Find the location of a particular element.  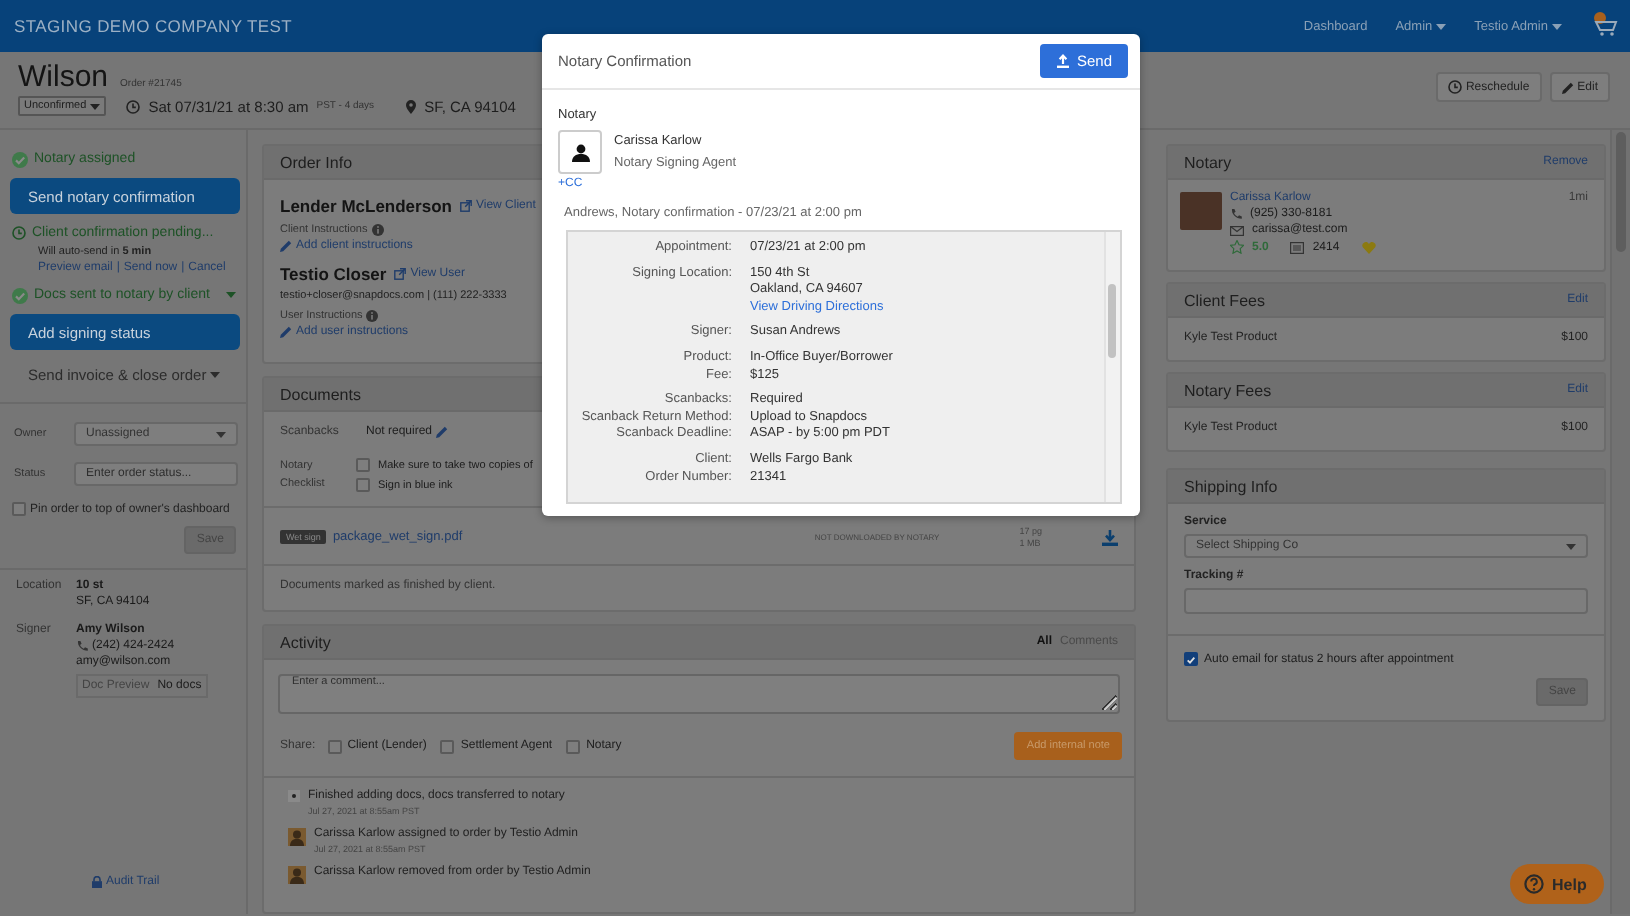

photo-placeholder is located at coordinates (1201, 211).